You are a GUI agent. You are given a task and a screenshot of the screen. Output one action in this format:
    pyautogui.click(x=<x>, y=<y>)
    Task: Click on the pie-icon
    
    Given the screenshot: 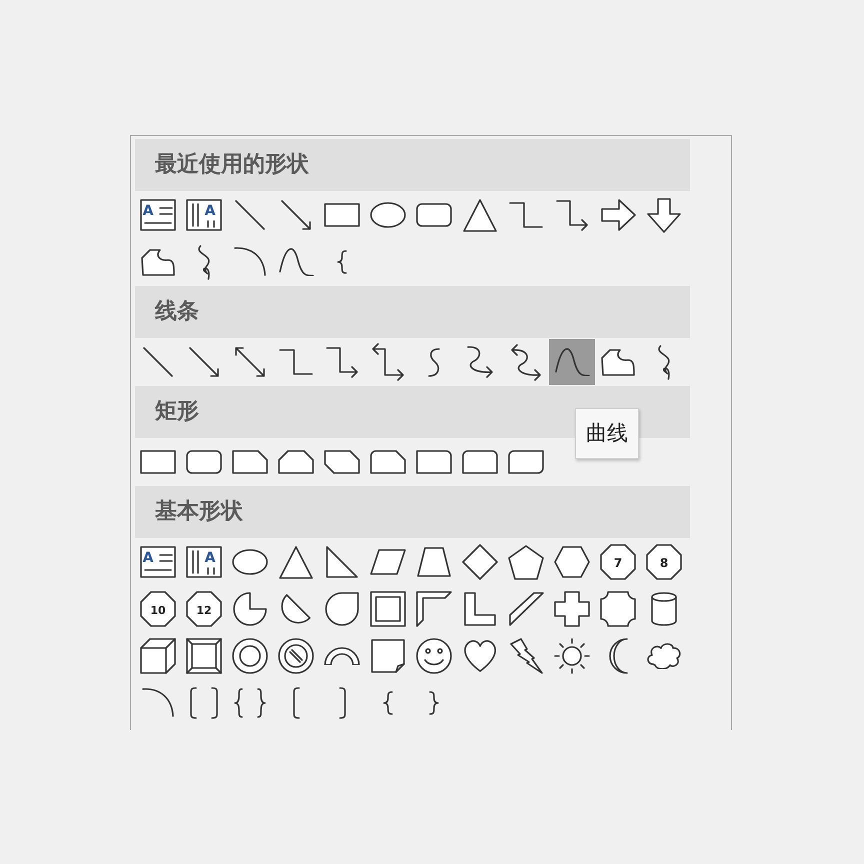 What is the action you would take?
    pyautogui.click(x=250, y=609)
    